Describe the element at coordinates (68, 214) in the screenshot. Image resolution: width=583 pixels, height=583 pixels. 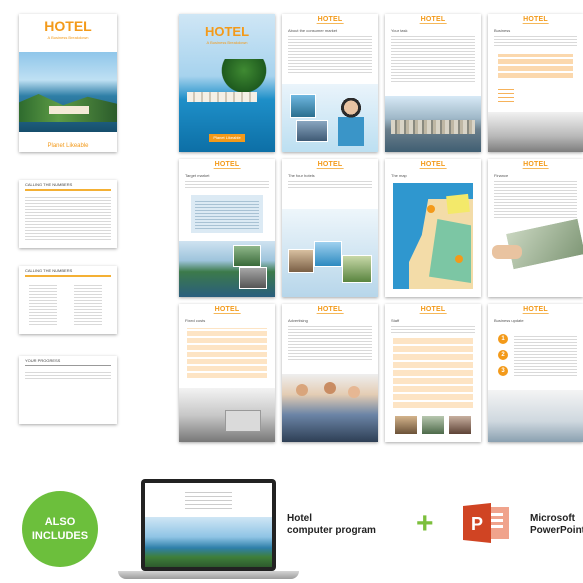
I see `side-page-1: CALLING THE NUMBERS` at that location.